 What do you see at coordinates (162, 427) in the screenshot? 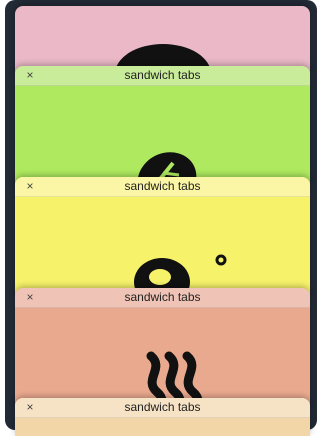
I see `tab-card-5-content` at bounding box center [162, 427].